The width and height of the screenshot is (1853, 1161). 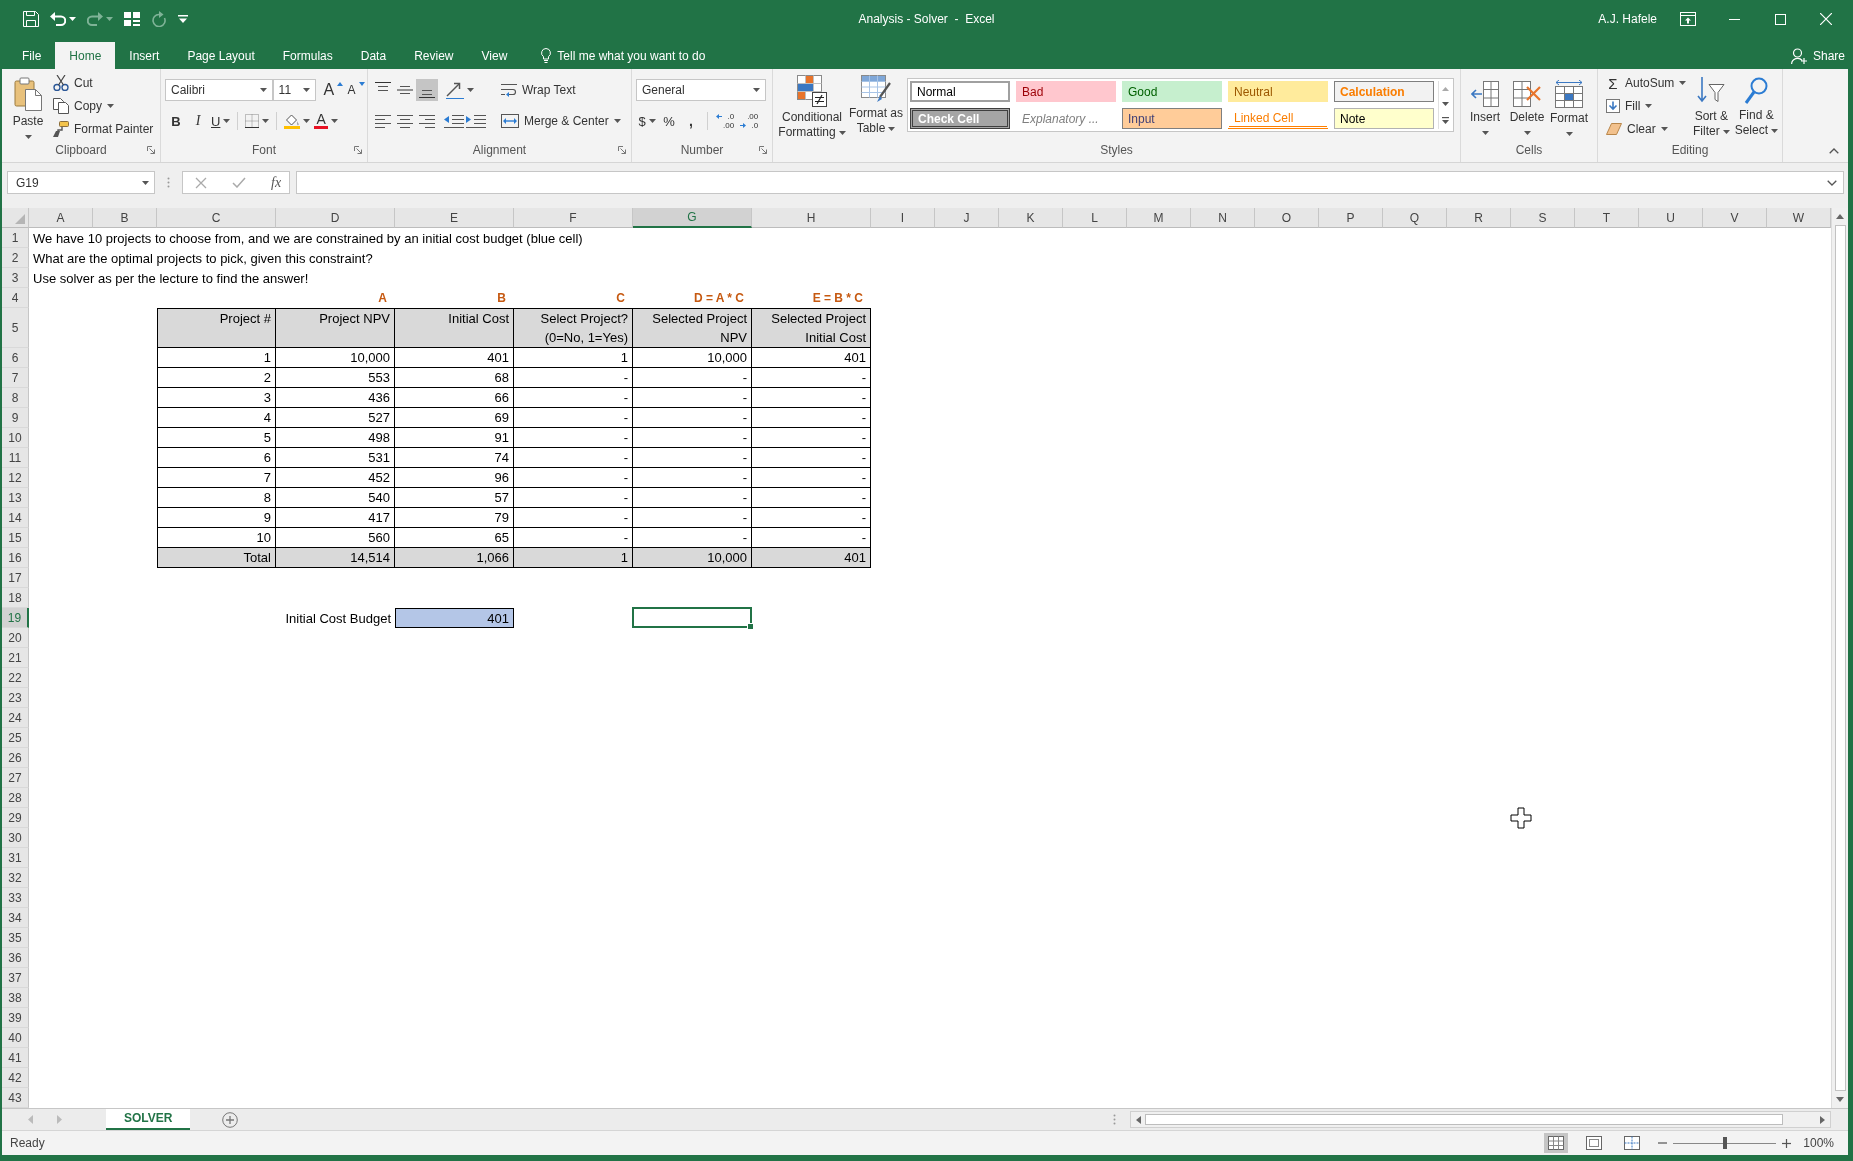 I want to click on column-header: A, so click(x=61, y=218).